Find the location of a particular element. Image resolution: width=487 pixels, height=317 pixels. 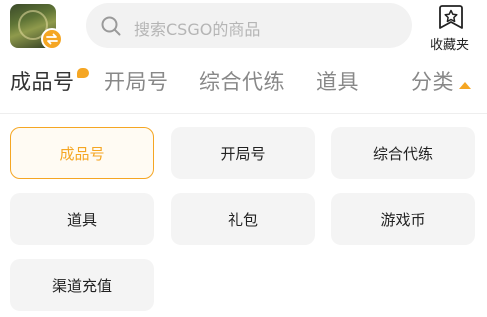

search-icon is located at coordinates (111, 26).